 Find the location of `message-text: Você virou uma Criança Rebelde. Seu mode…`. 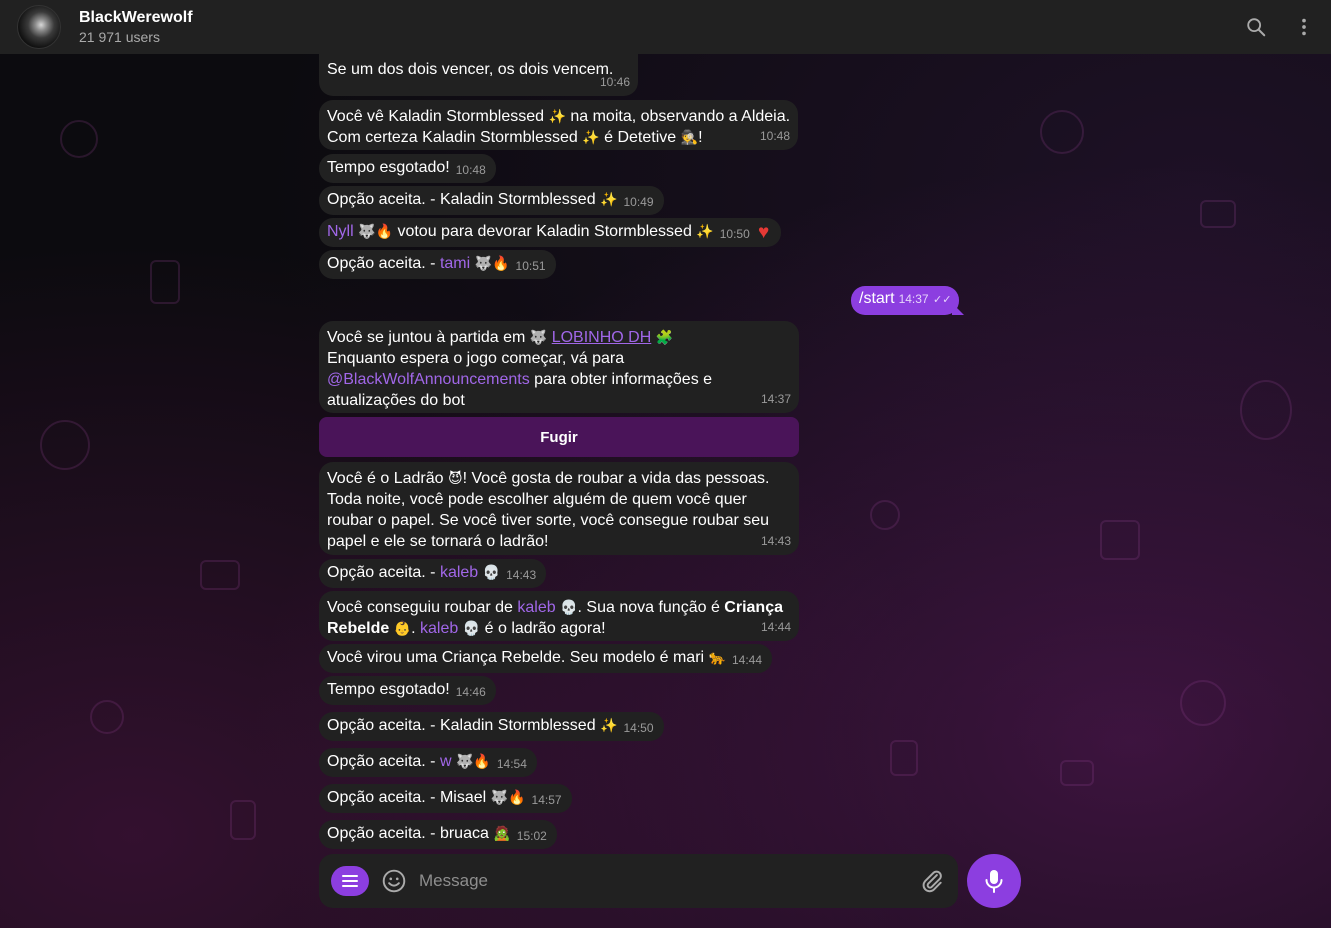

message-text: Você virou uma Criança Rebelde. Seu mode… is located at coordinates (516, 657).